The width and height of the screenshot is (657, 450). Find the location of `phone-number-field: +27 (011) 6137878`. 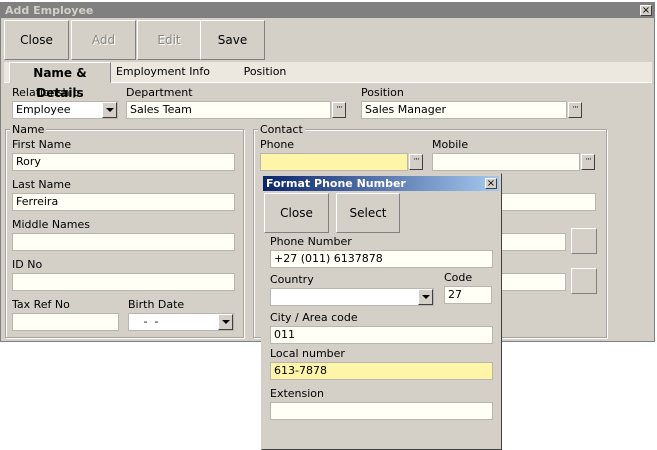

phone-number-field: +27 (011) 6137878 is located at coordinates (381, 259).